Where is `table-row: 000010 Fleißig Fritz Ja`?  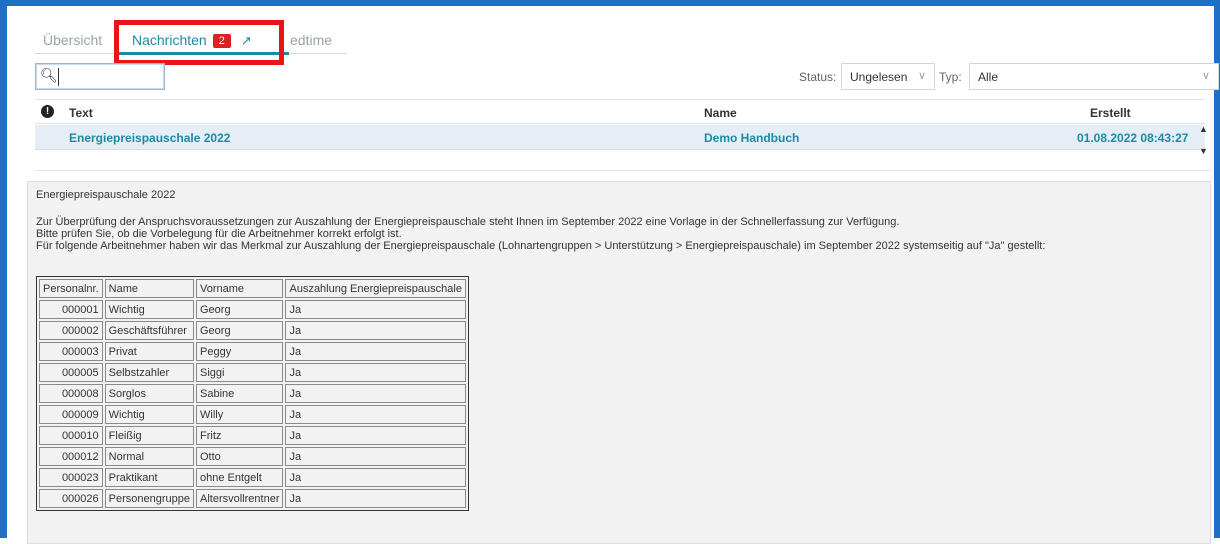 table-row: 000010 Fleißig Fritz Ja is located at coordinates (252, 435).